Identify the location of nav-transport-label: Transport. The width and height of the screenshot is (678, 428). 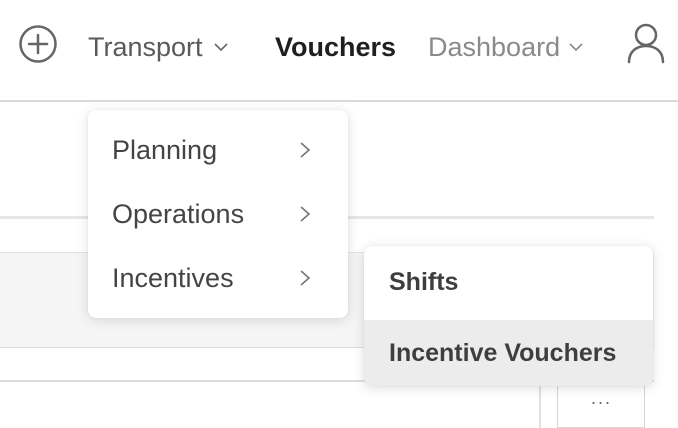
(145, 46).